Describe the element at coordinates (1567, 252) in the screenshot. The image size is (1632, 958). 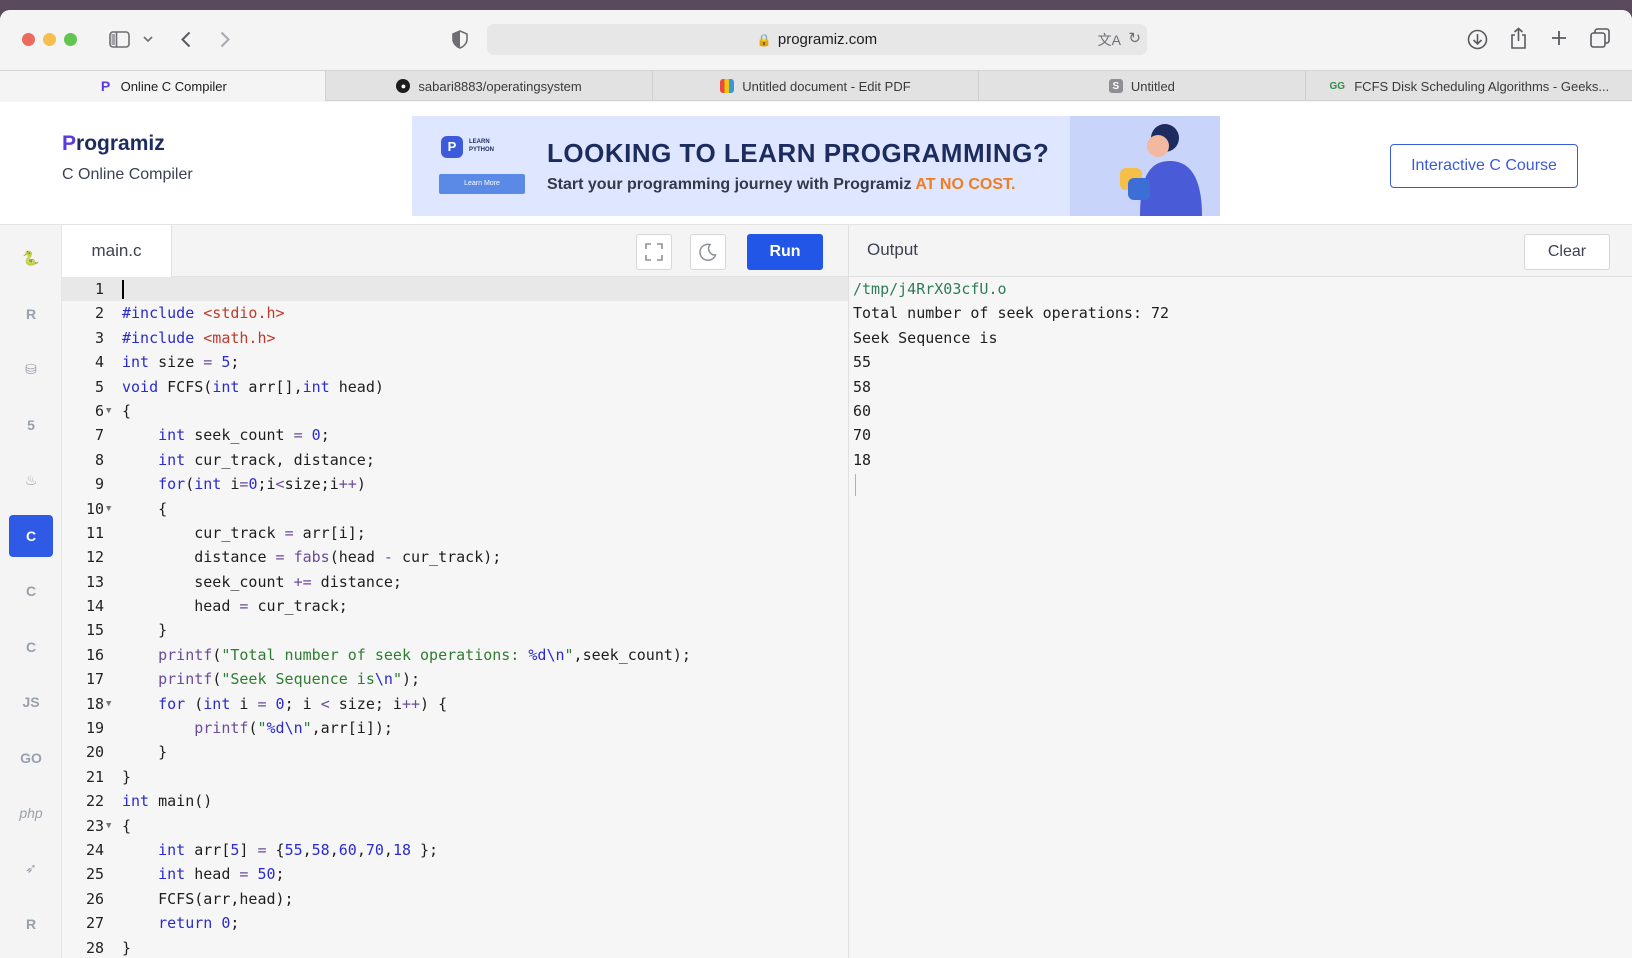
I see `clear-button: Clear` at that location.